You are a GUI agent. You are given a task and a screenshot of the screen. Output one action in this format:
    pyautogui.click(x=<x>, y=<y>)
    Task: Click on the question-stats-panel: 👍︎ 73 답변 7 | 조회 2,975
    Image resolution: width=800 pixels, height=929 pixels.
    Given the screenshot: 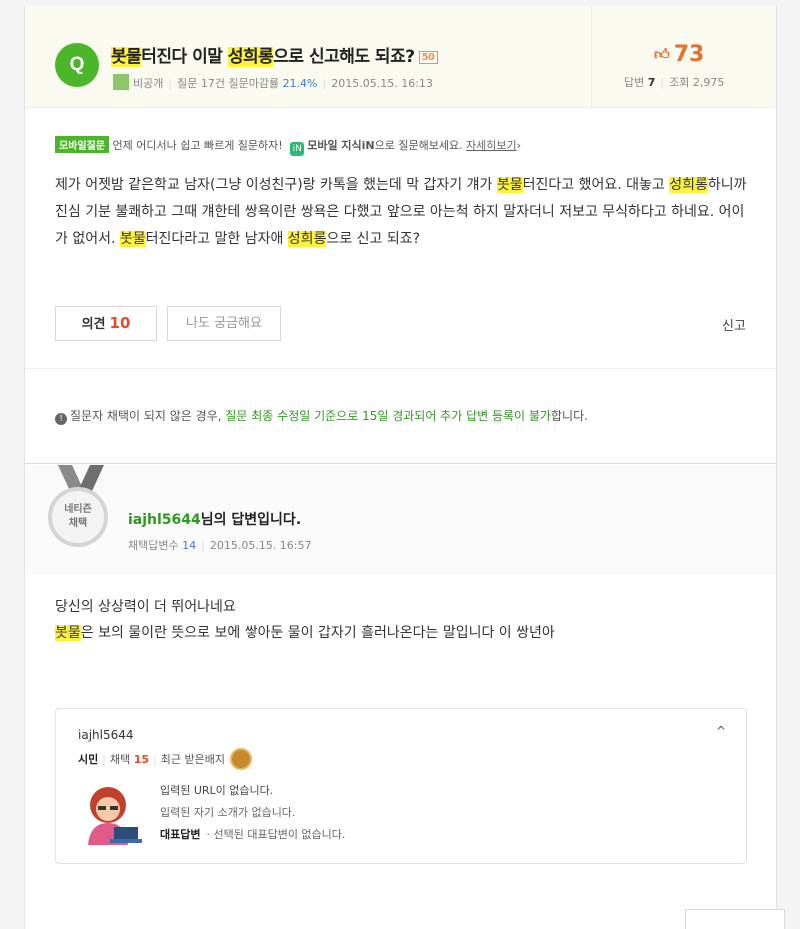 What is the action you would take?
    pyautogui.click(x=683, y=57)
    